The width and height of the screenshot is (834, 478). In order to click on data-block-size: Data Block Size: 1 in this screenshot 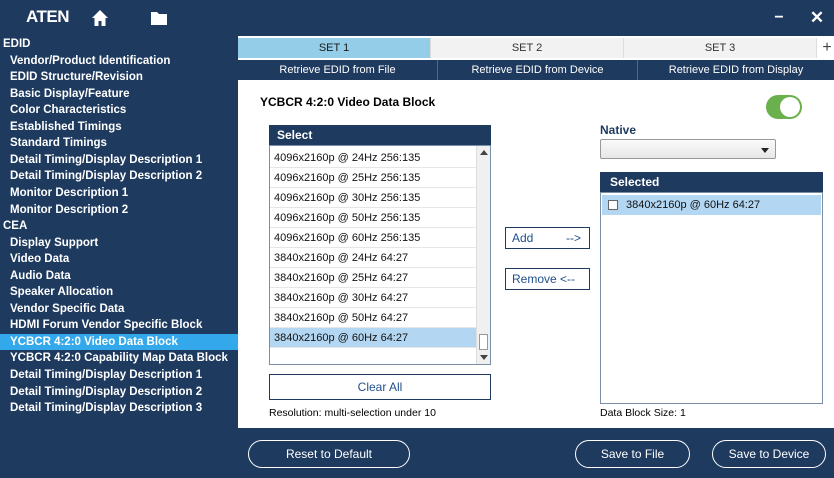, I will do `click(643, 413)`.